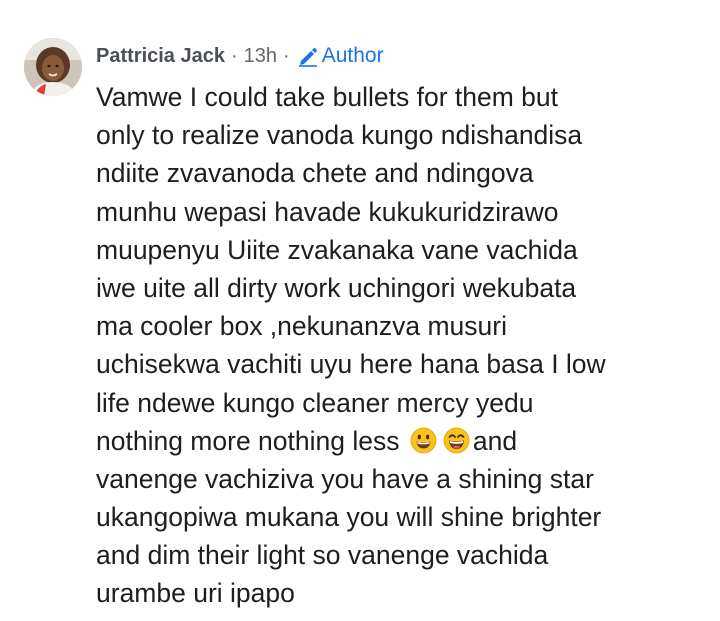 The image size is (720, 621). I want to click on avatar-image, so click(53, 67).